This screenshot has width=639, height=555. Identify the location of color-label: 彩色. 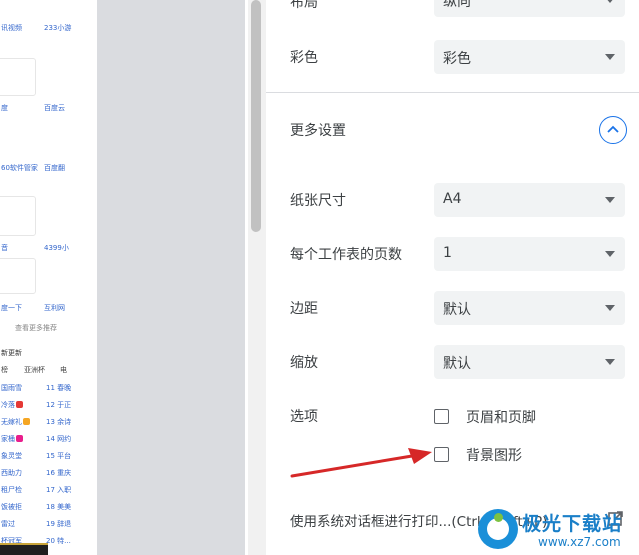
(304, 58).